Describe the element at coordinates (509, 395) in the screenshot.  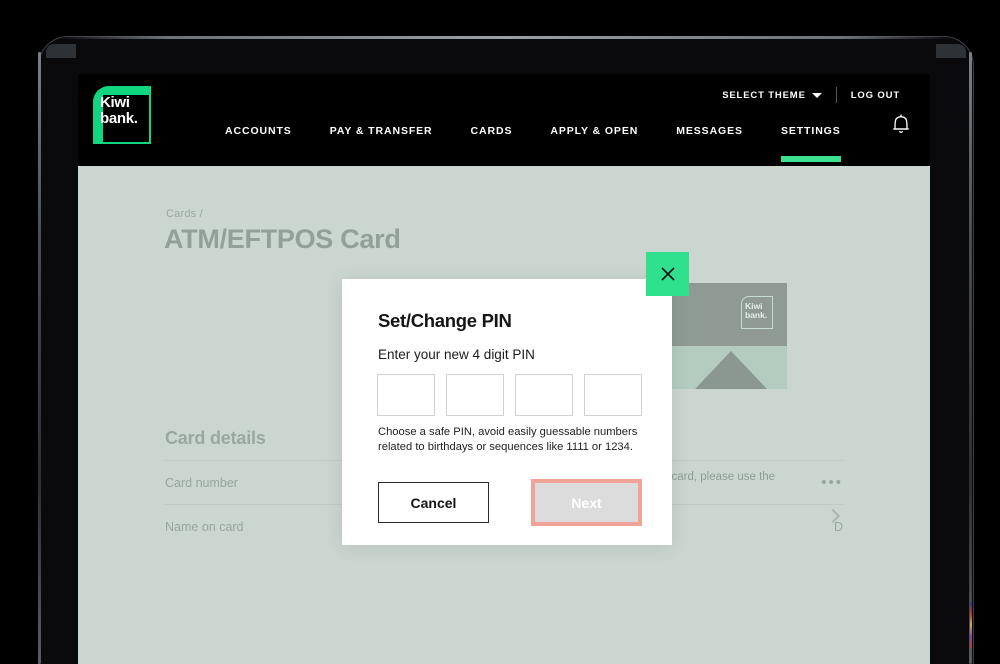
I see `pin-input-group` at that location.